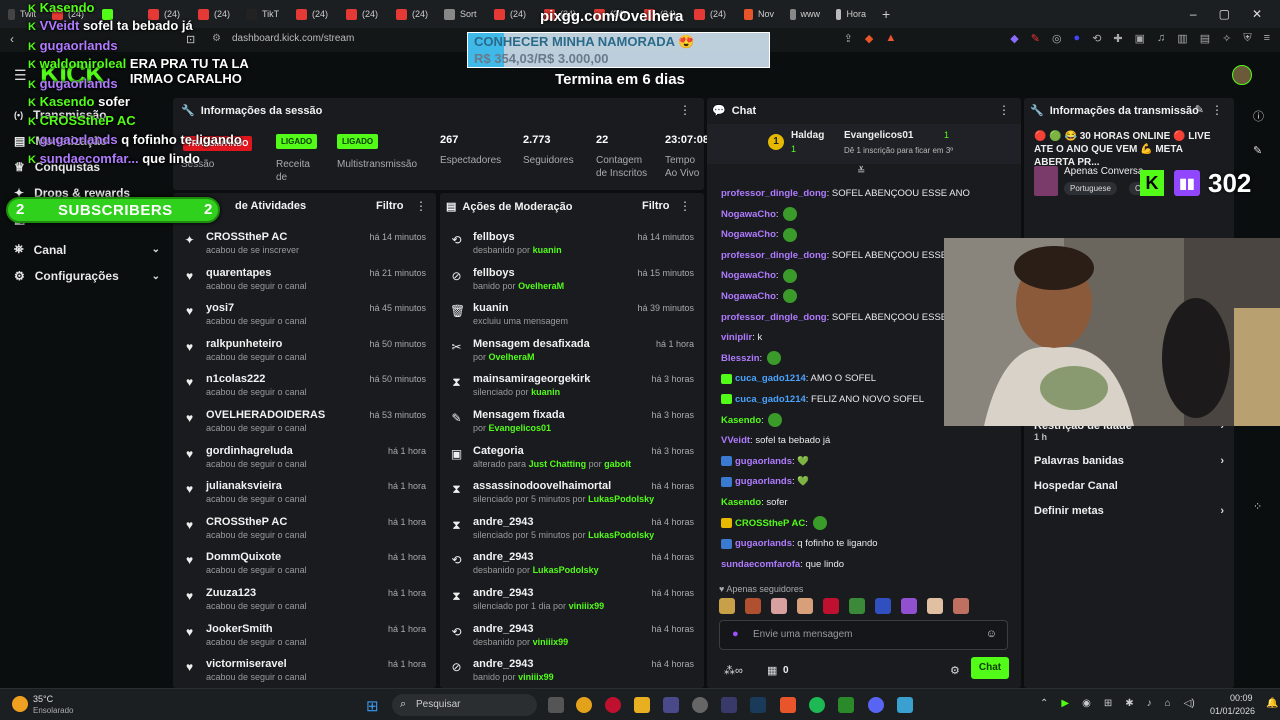 The width and height of the screenshot is (1280, 720). Describe the element at coordinates (772, 670) in the screenshot. I see `gift-box-icon: ▦` at that location.